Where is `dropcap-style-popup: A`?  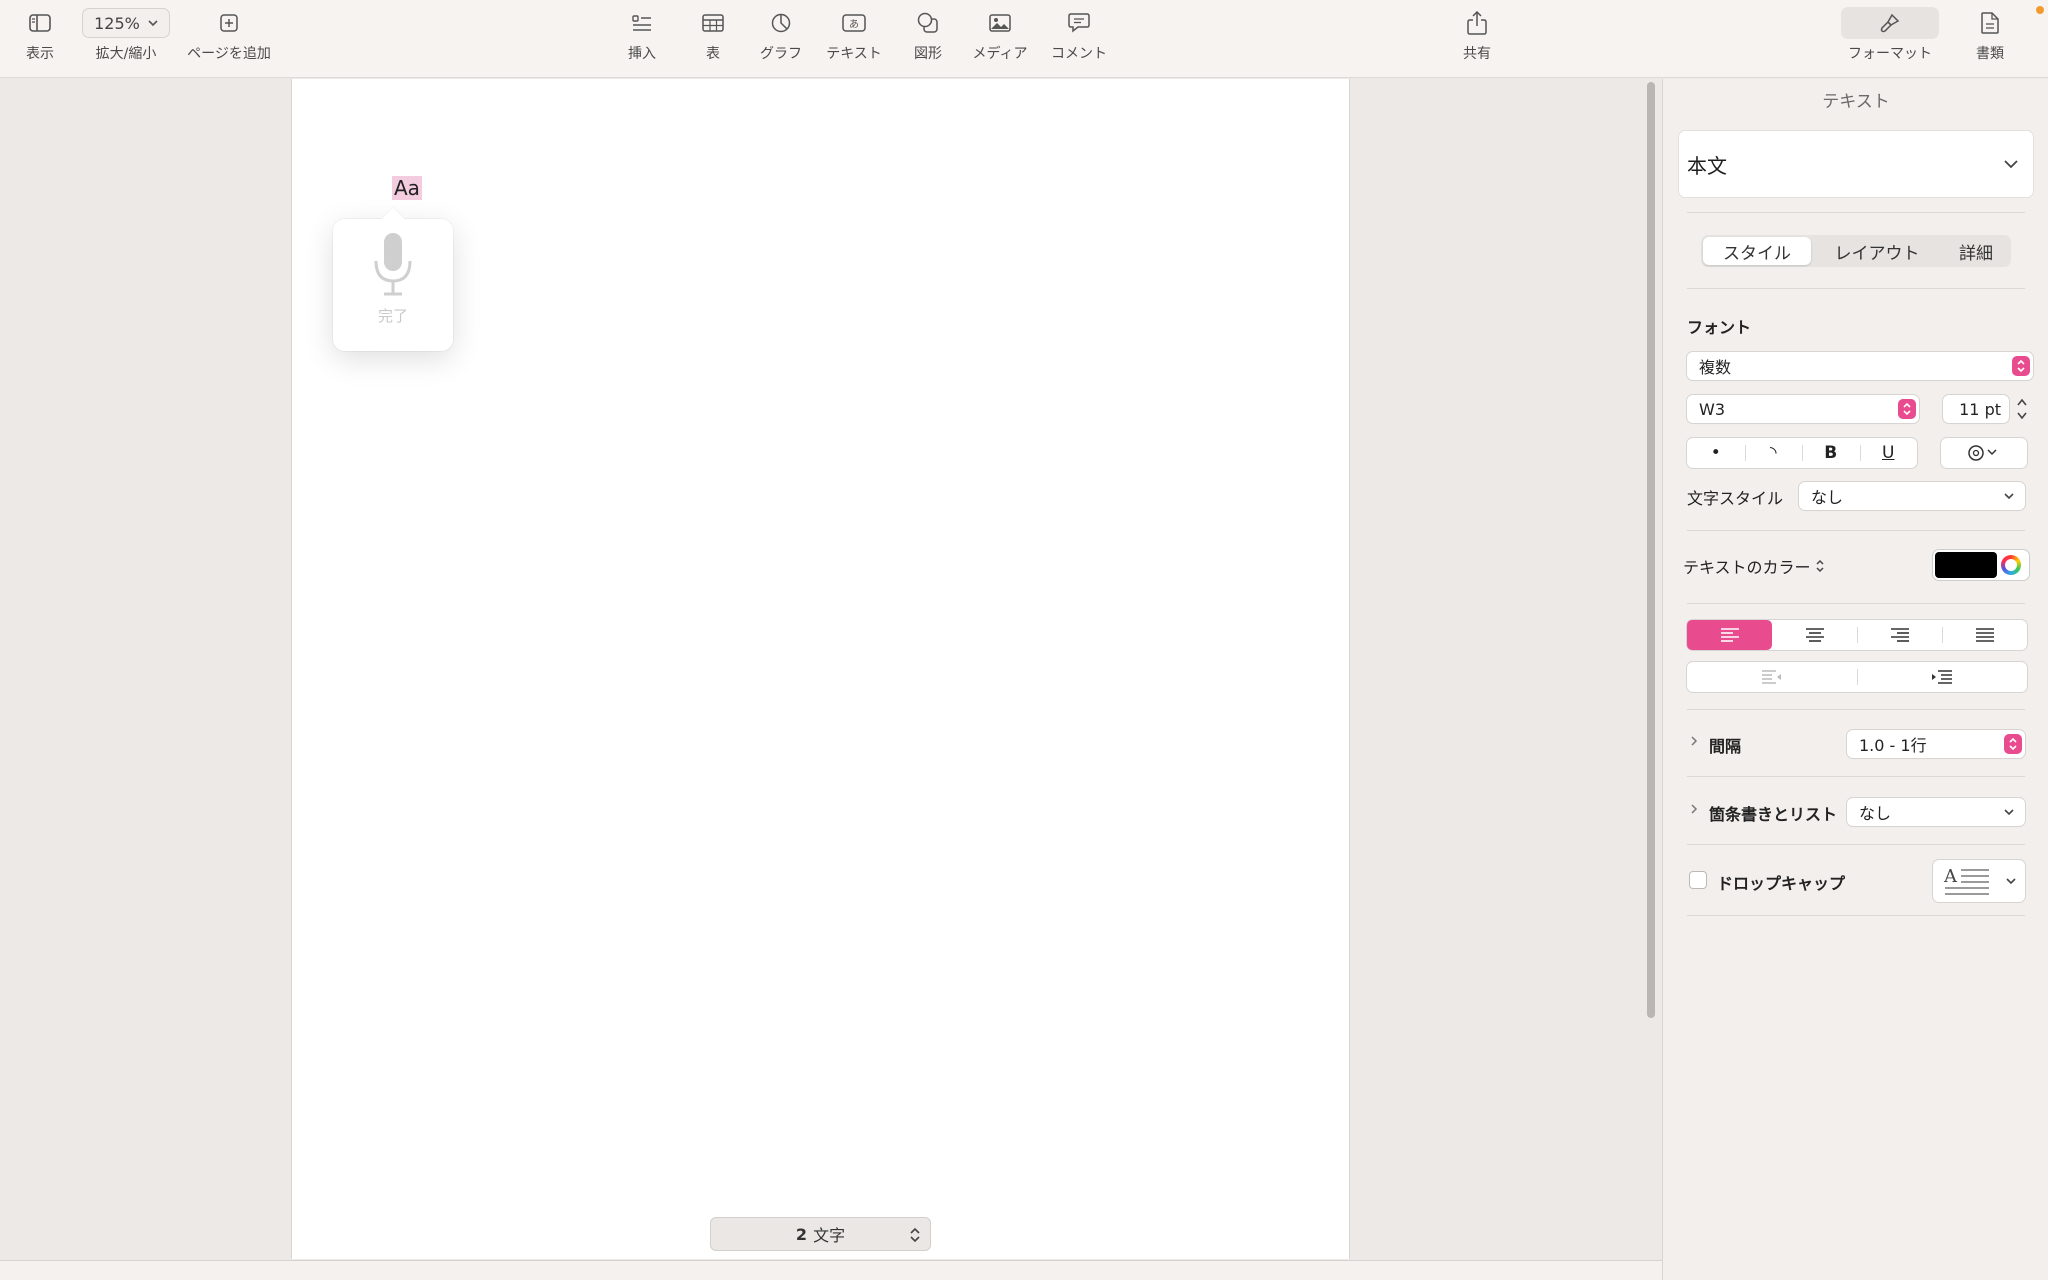
dropcap-style-popup: A is located at coordinates (1979, 881).